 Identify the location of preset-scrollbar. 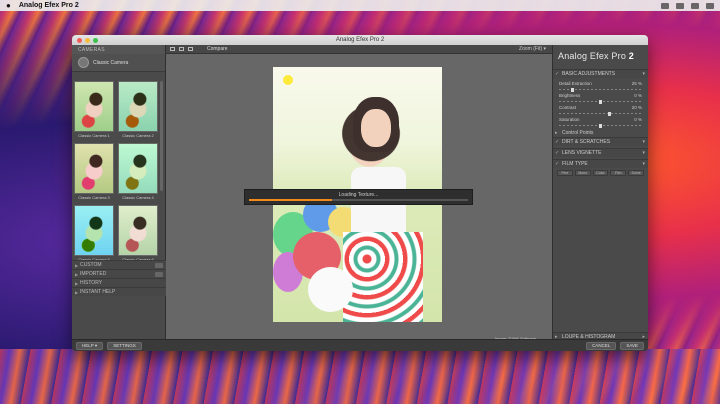
(161, 136).